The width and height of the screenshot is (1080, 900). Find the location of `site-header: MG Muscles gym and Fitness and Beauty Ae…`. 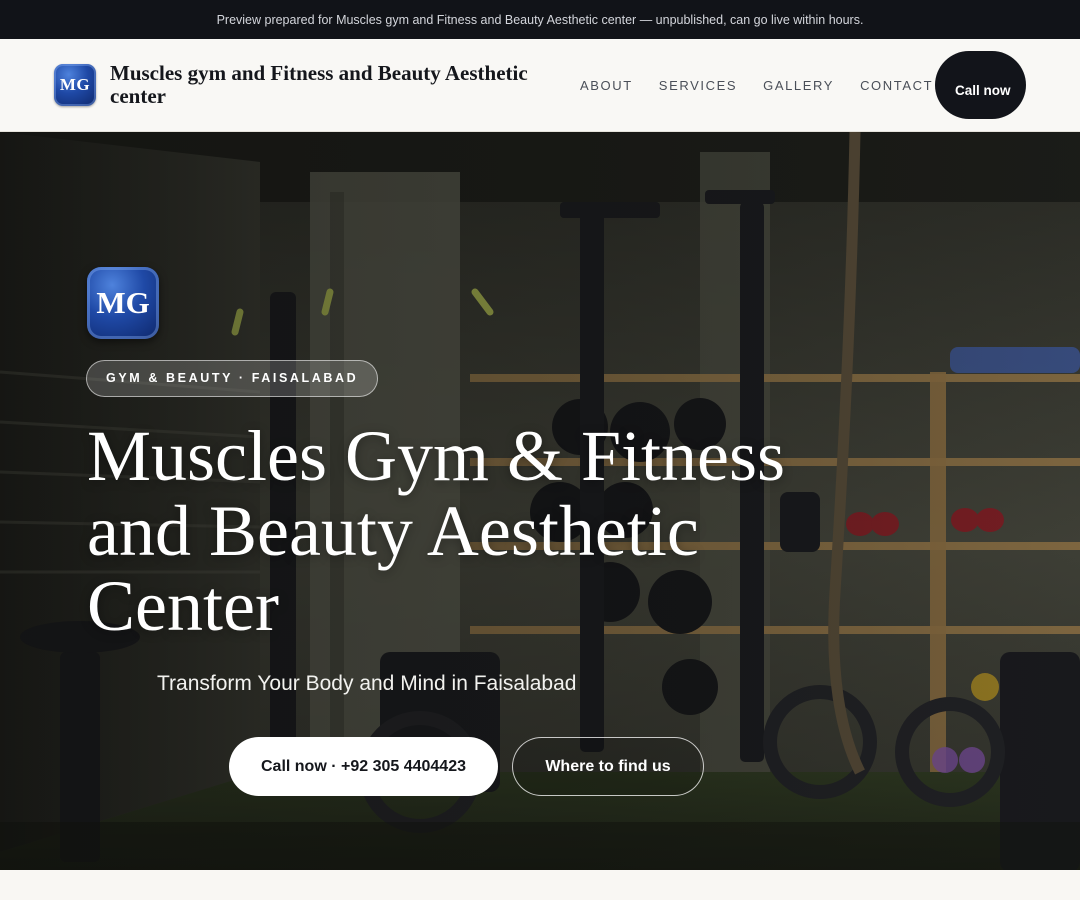

site-header: MG Muscles gym and Fitness and Beauty Ae… is located at coordinates (540, 85).